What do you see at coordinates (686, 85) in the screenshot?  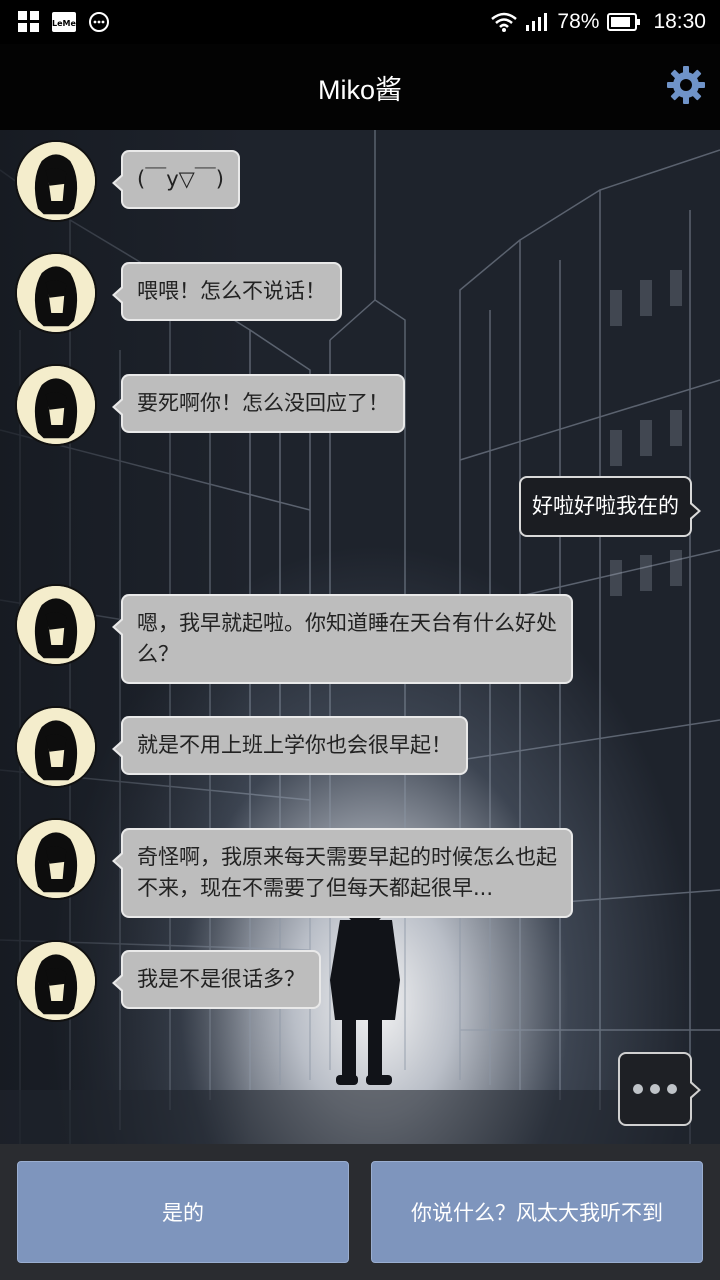 I see `gear-icon` at bounding box center [686, 85].